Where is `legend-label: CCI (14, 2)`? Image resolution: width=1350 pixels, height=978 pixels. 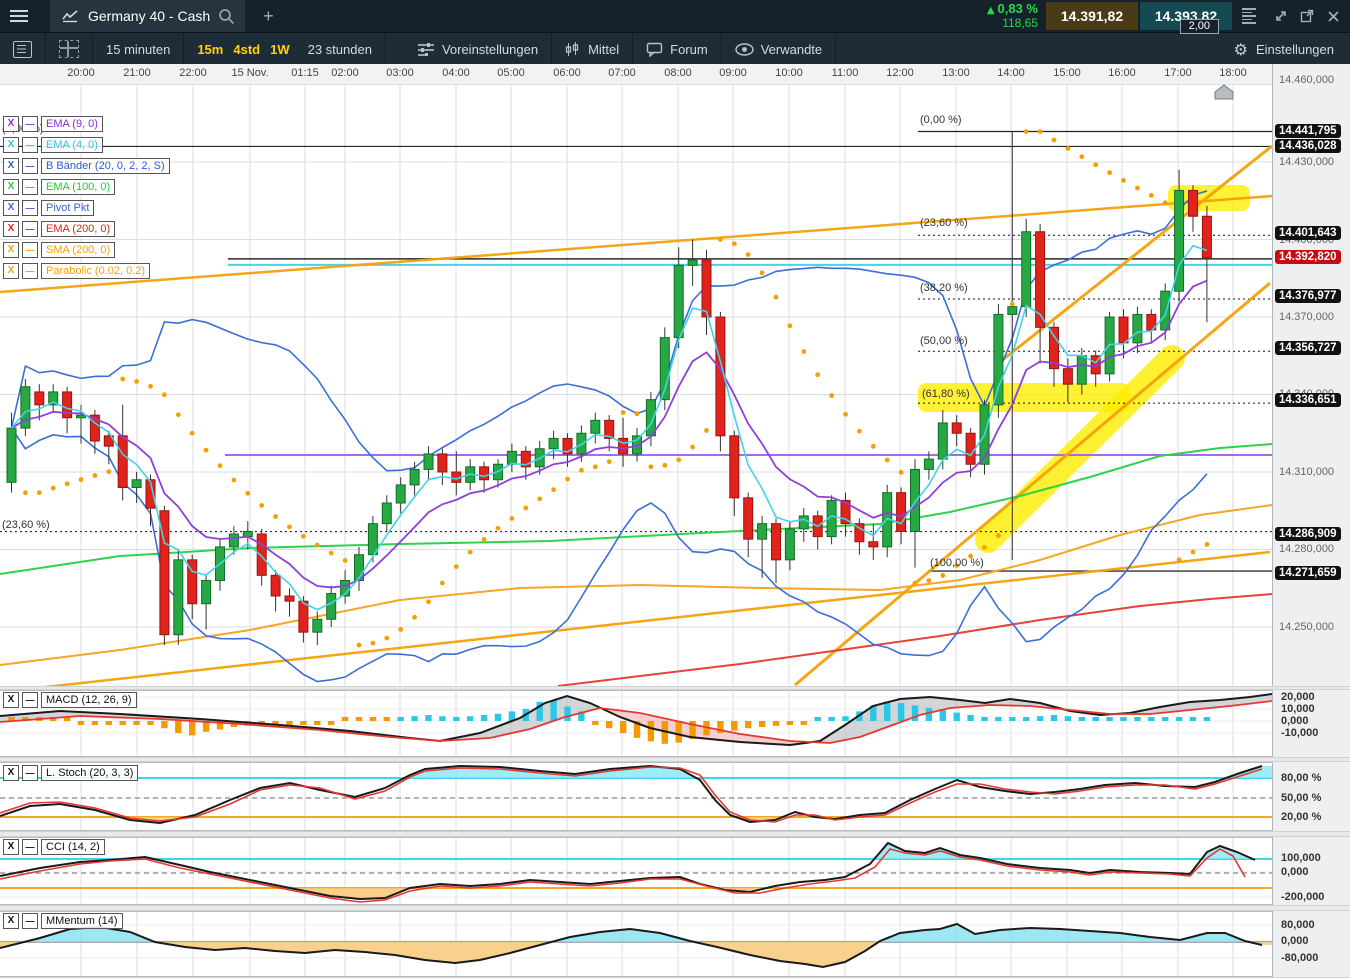 legend-label: CCI (14, 2) is located at coordinates (73, 846).